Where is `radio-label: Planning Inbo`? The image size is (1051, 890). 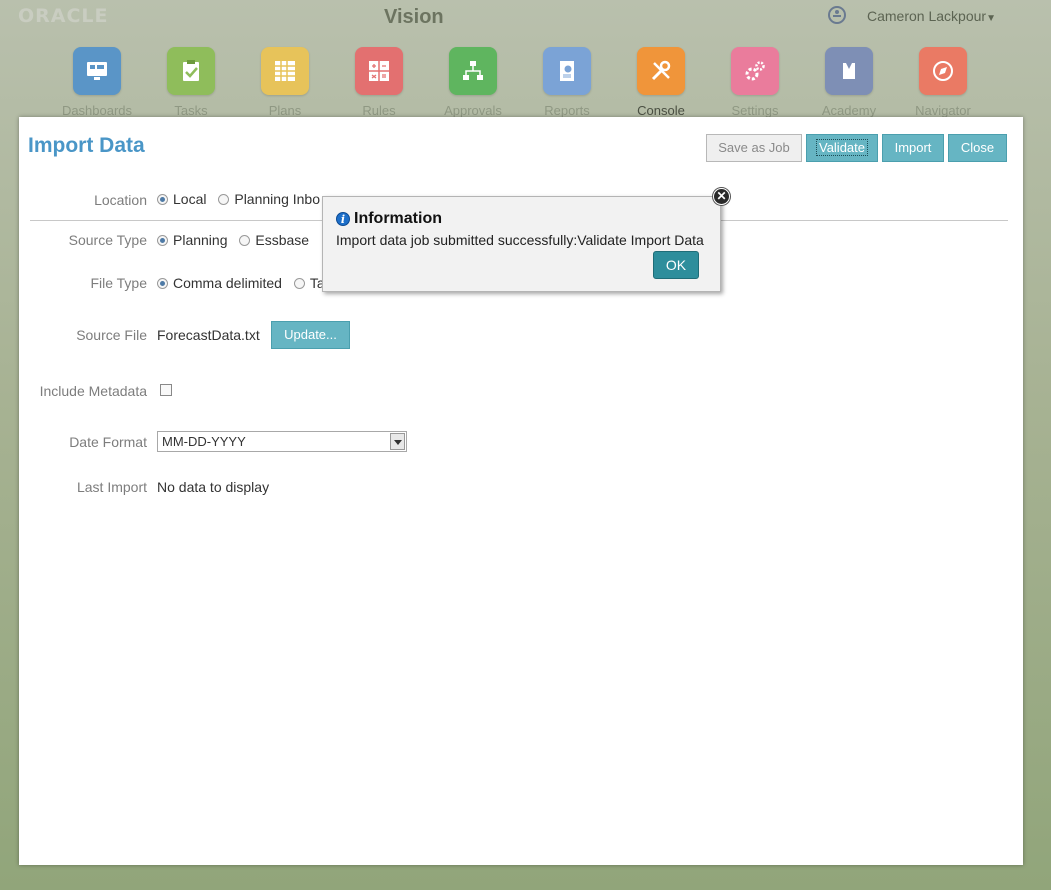 radio-label: Planning Inbo is located at coordinates (277, 199).